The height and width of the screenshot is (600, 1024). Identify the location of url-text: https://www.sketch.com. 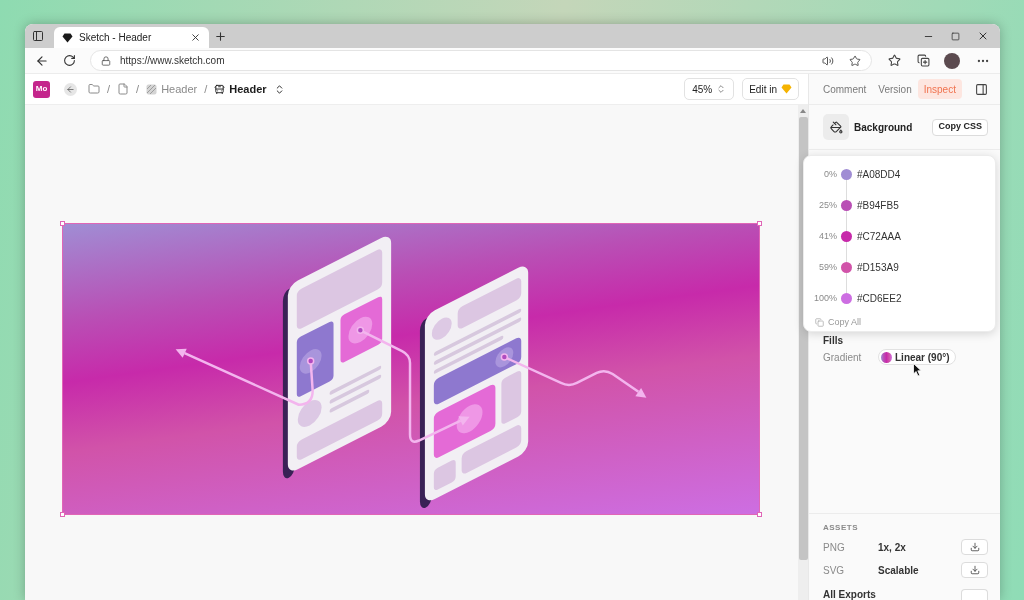
(172, 61).